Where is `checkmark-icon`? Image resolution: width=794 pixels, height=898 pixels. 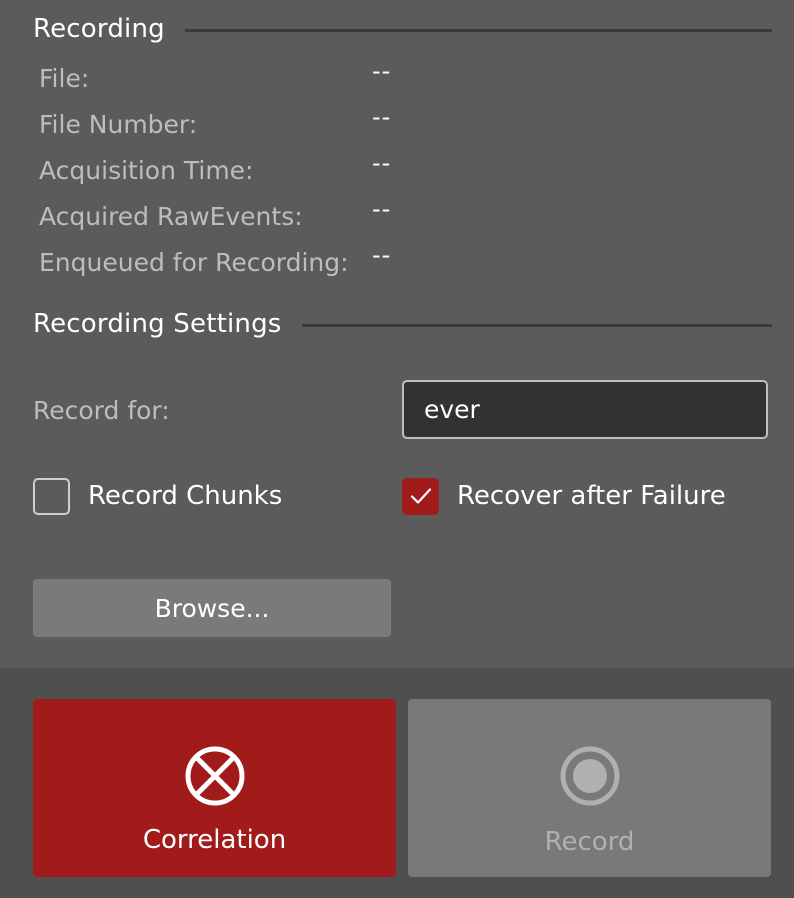 checkmark-icon is located at coordinates (420, 496).